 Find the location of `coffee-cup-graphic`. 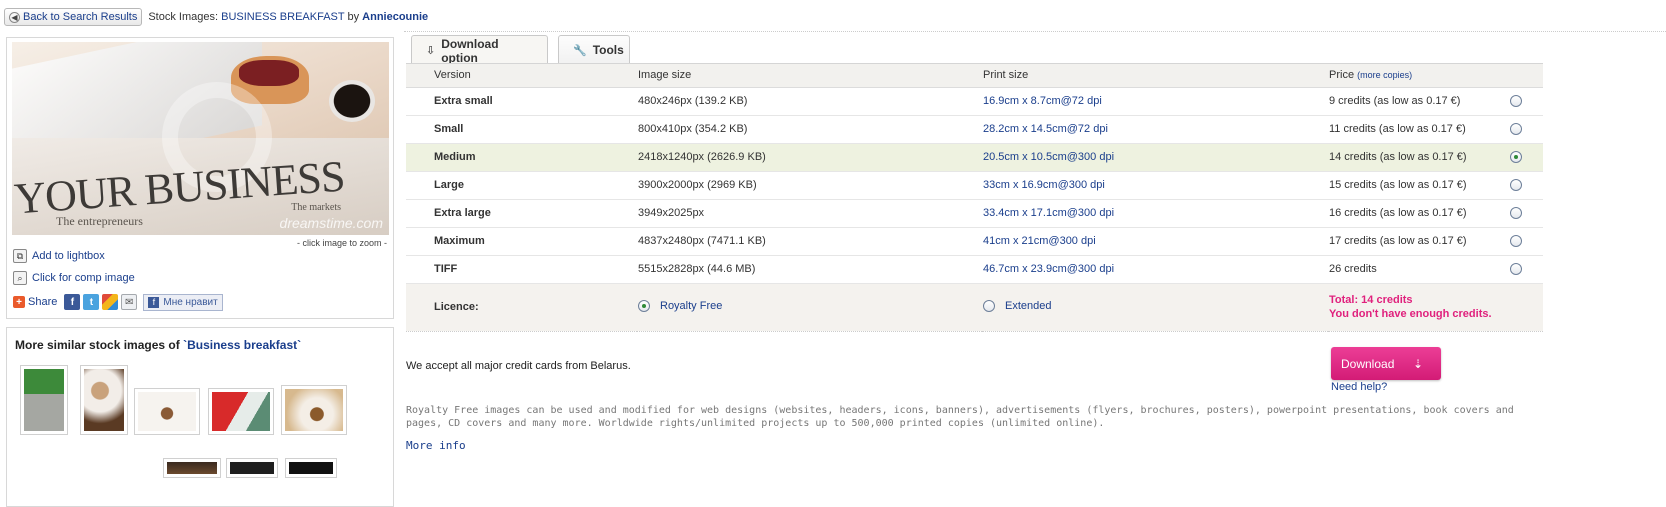

coffee-cup-graphic is located at coordinates (352, 101).